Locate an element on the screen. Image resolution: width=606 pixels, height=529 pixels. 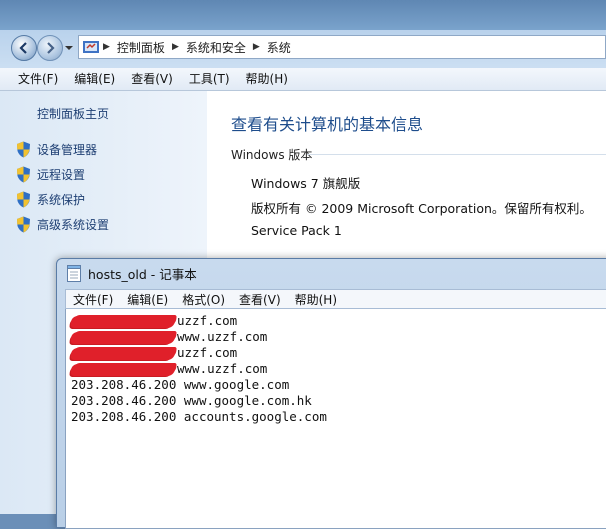
menu-tools: 工具(T) is located at coordinates (209, 79).